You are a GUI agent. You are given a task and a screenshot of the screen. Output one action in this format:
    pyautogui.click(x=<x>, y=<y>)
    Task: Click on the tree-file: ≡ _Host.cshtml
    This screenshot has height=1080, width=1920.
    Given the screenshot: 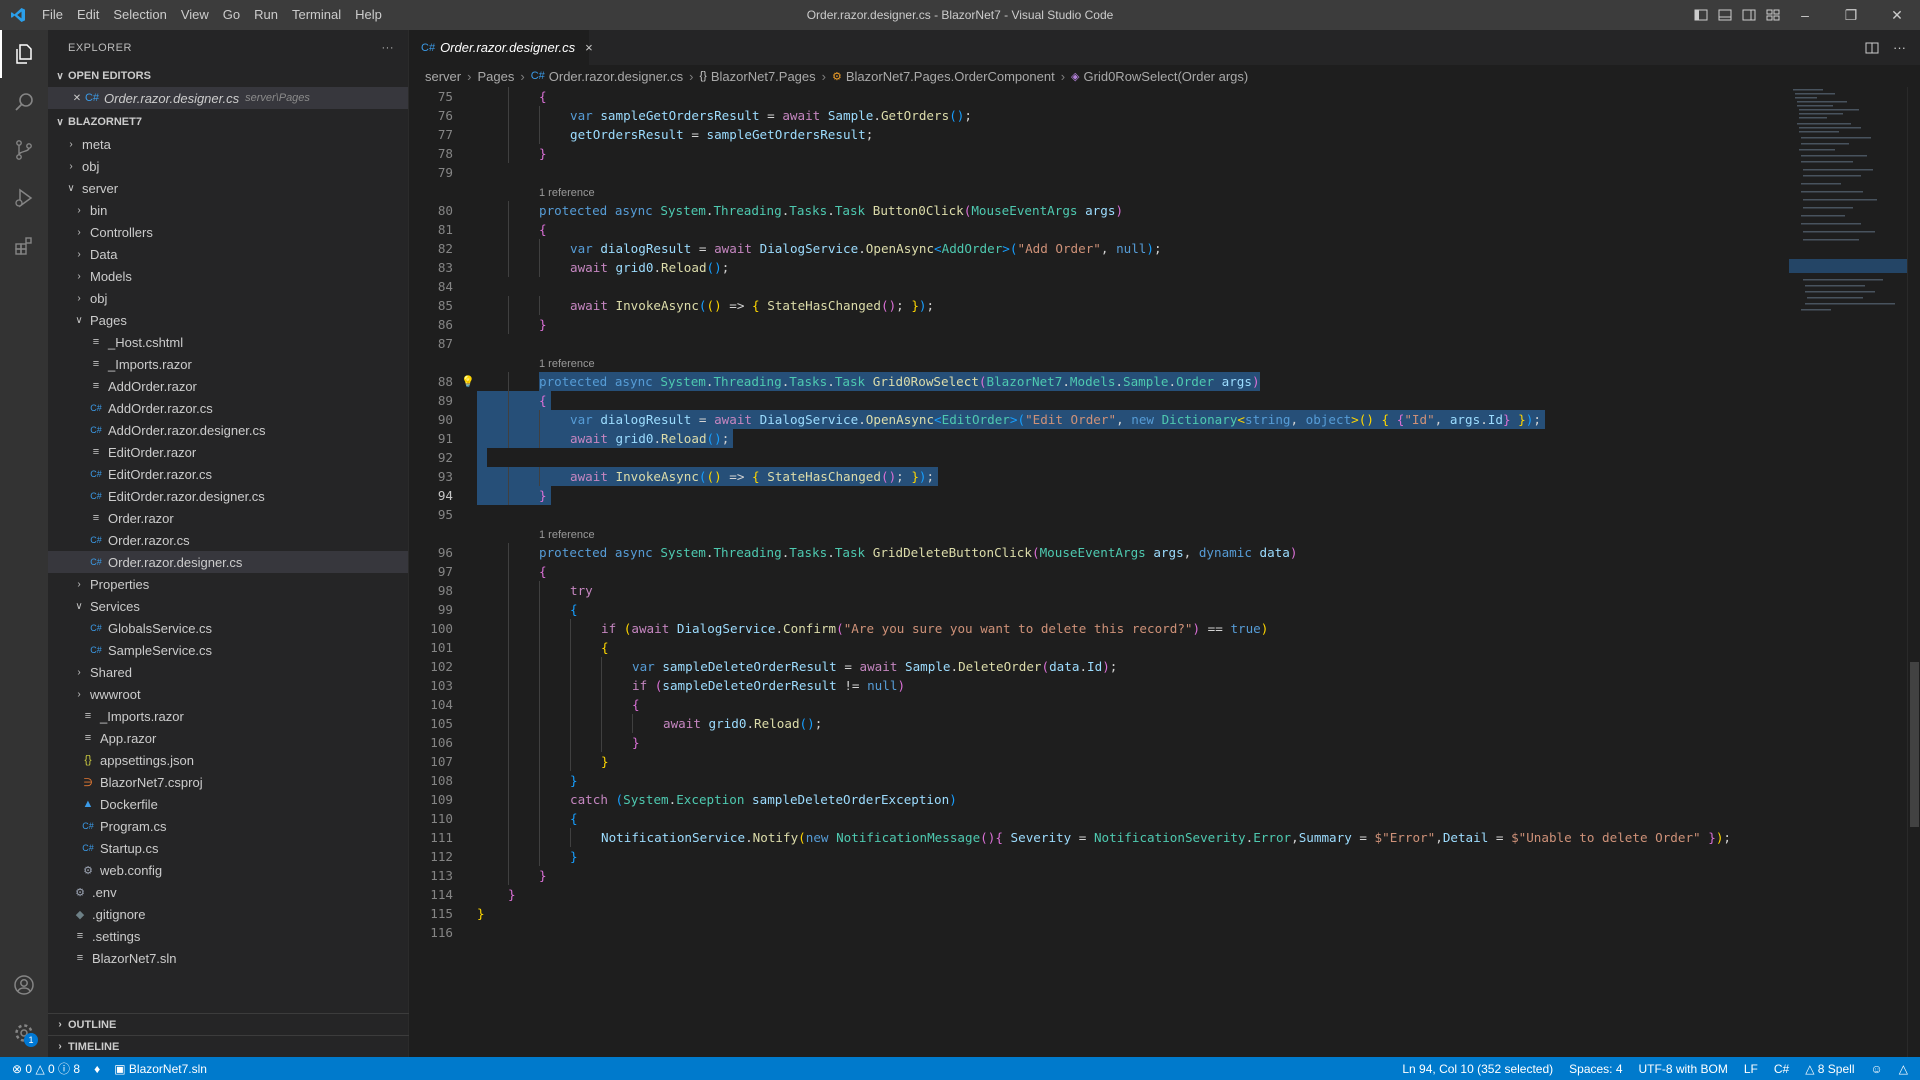 What is the action you would take?
    pyautogui.click(x=228, y=342)
    